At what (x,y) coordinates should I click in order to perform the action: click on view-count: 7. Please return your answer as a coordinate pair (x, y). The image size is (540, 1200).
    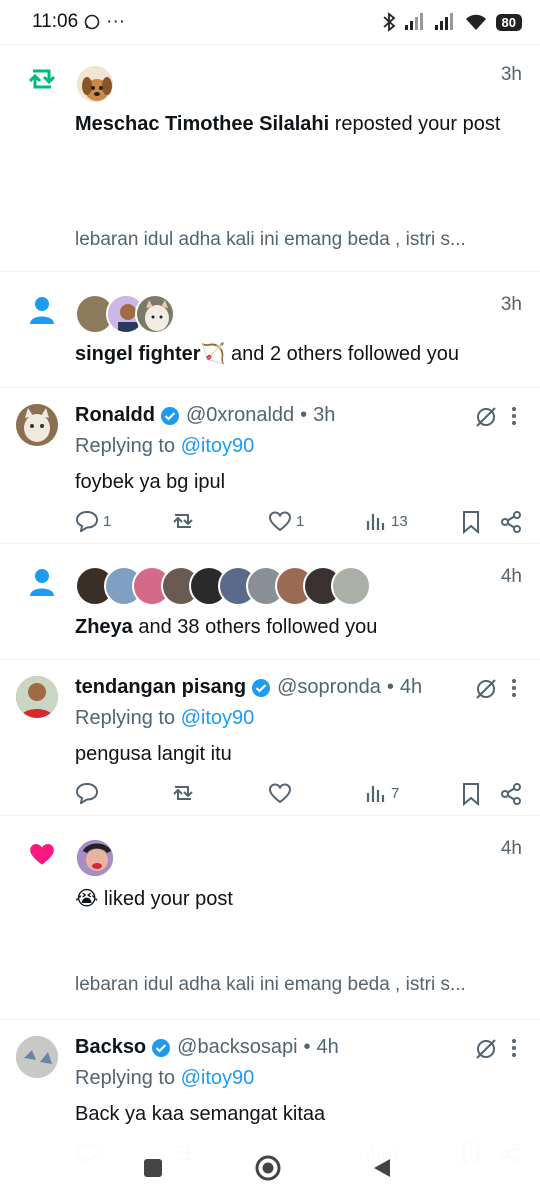
    Looking at the image, I should click on (395, 793).